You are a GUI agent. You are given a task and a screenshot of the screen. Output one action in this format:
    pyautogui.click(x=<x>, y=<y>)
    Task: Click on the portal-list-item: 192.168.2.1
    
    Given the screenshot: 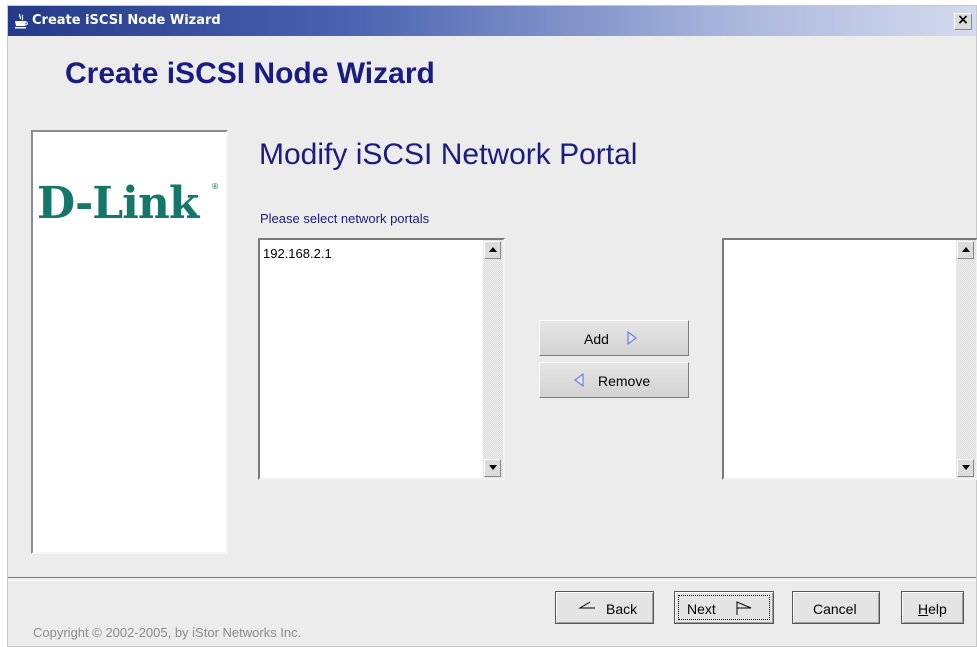 What is the action you would take?
    pyautogui.click(x=371, y=254)
    